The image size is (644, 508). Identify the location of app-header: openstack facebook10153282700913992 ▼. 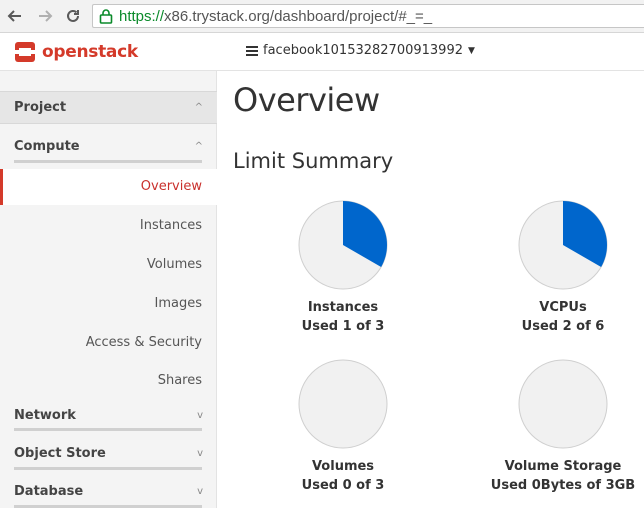
(322, 52).